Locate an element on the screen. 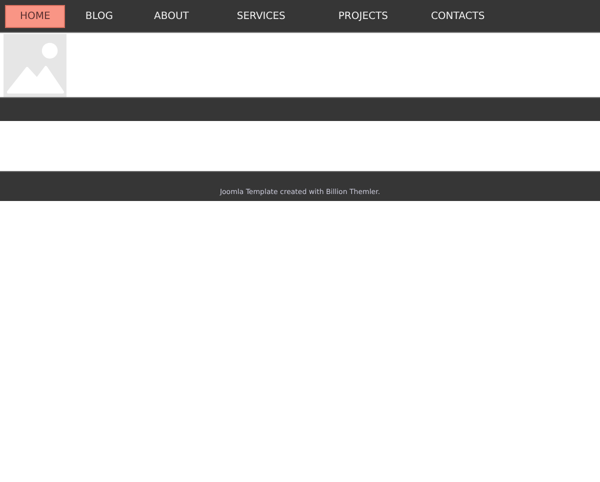 This screenshot has width=600, height=482. nav-item: SERVICES is located at coordinates (261, 16).